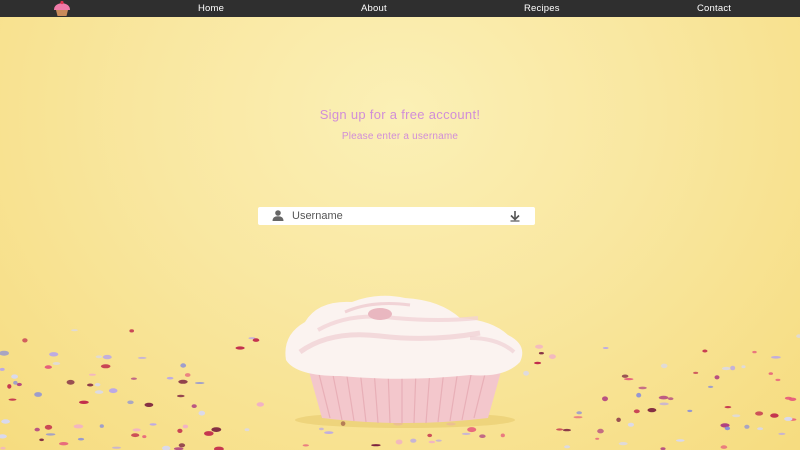 The height and width of the screenshot is (450, 800). What do you see at coordinates (278, 215) in the screenshot?
I see `user-icon` at bounding box center [278, 215].